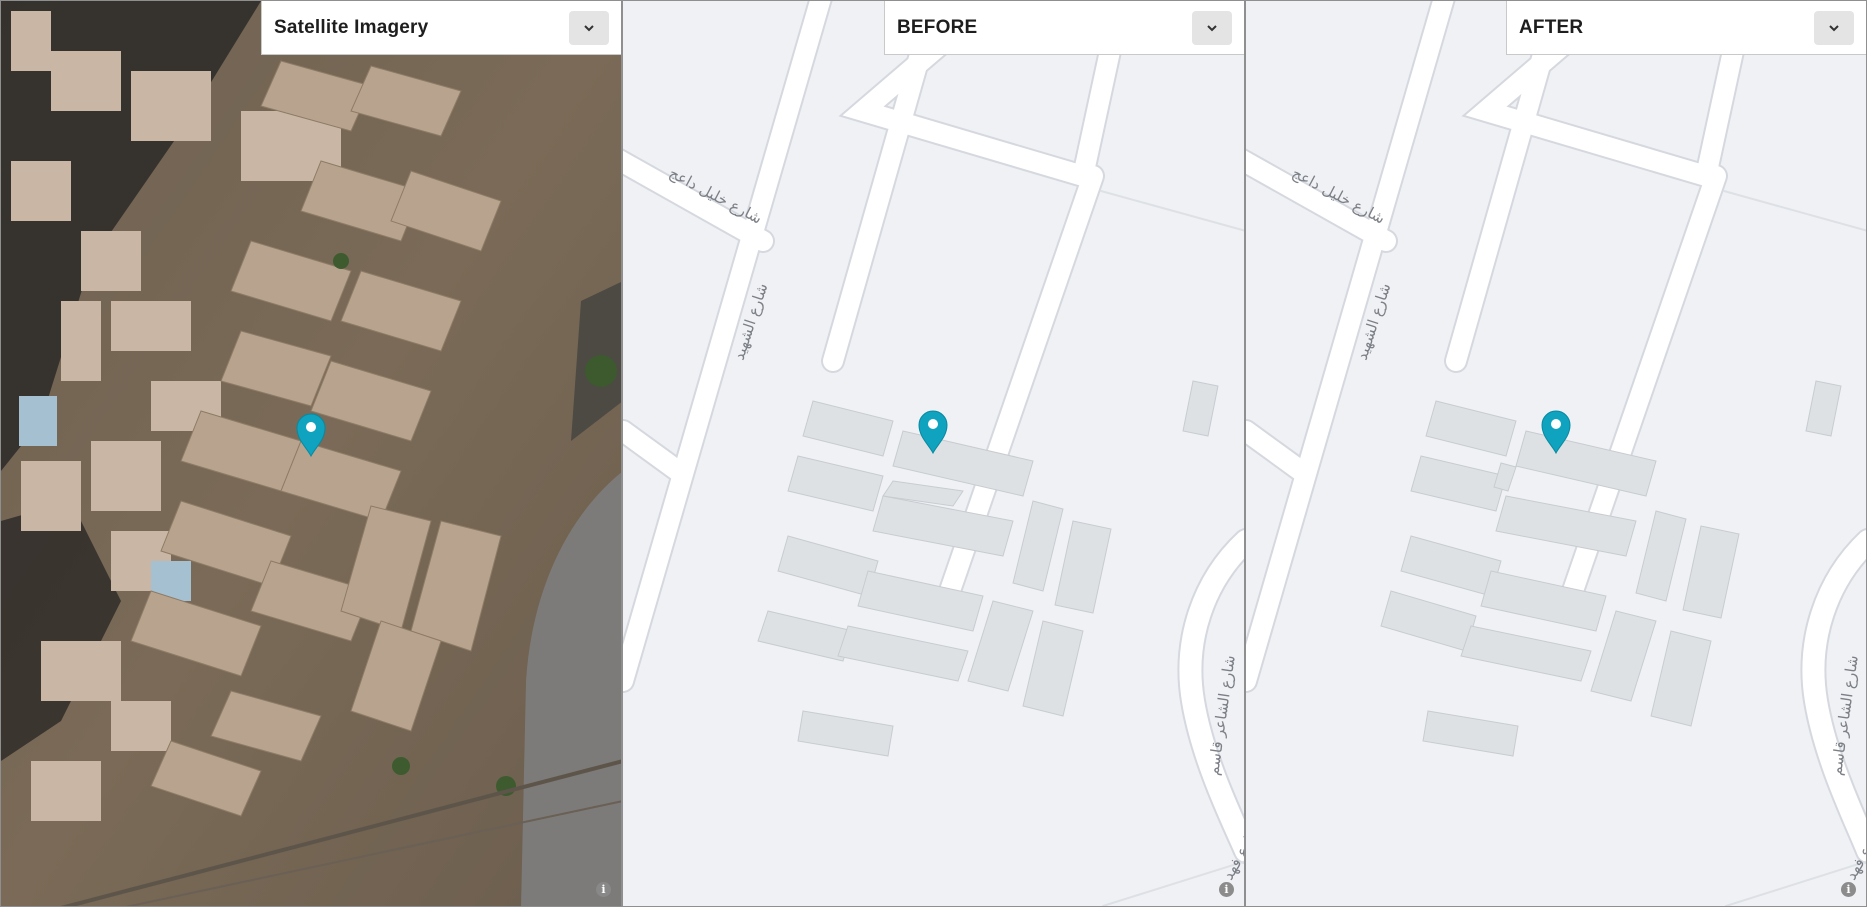 This screenshot has height=907, width=1867. I want to click on satellite-header: Satellite Imagery, so click(441, 28).